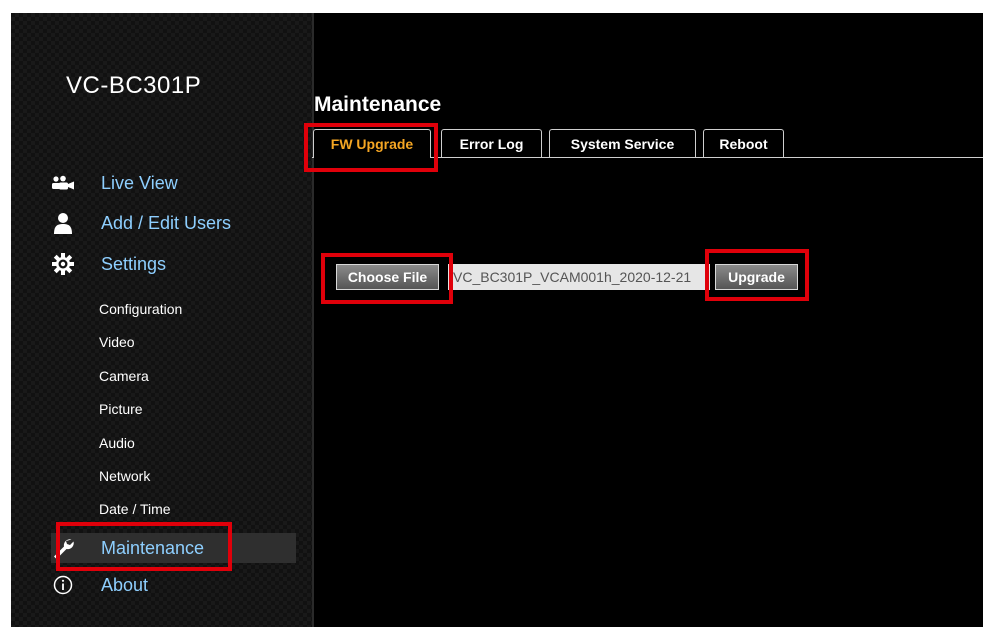  I want to click on settings-item-configuration: Configuration, so click(140, 309).